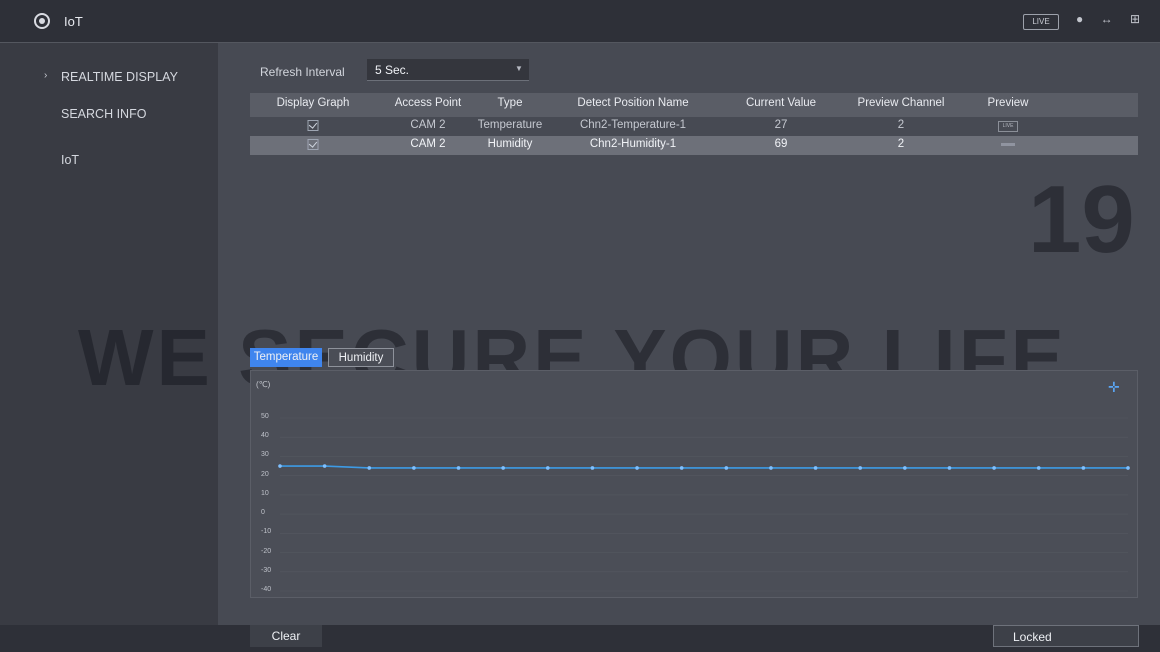 This screenshot has width=1160, height=652. Describe the element at coordinates (265, 436) in the screenshot. I see `y-tick-label: 40` at that location.